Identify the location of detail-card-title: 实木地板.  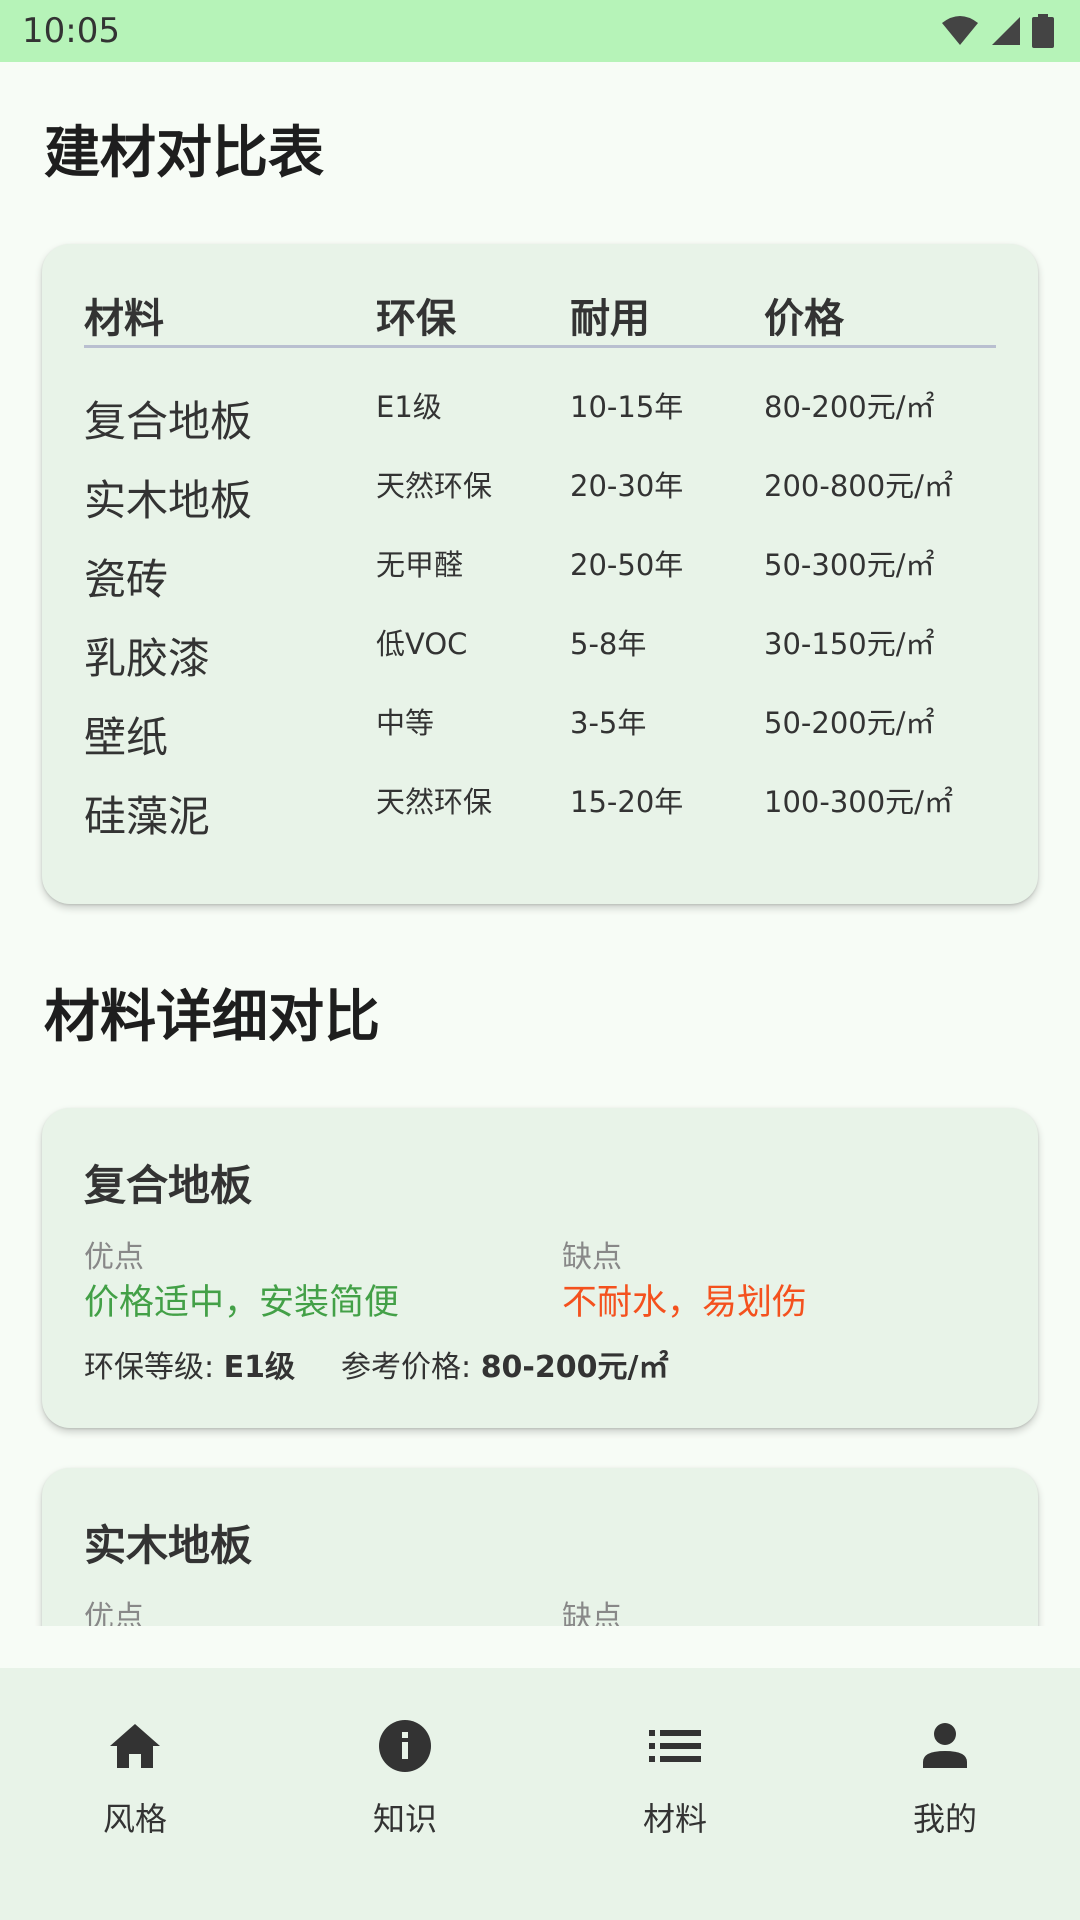
(168, 1545).